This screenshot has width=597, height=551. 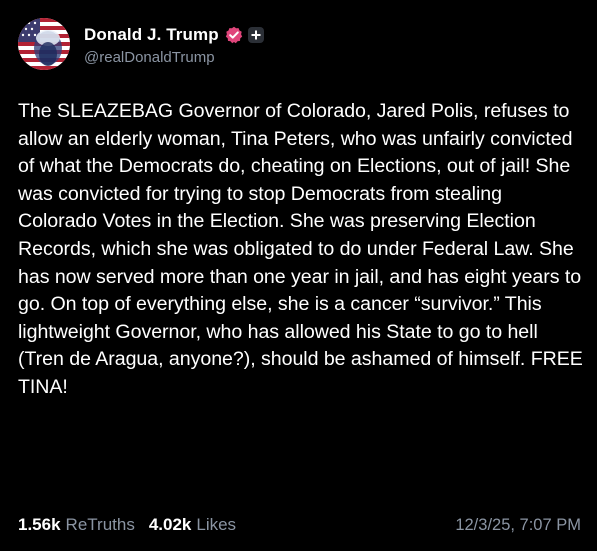 I want to click on verified-badge-icon, so click(x=234, y=35).